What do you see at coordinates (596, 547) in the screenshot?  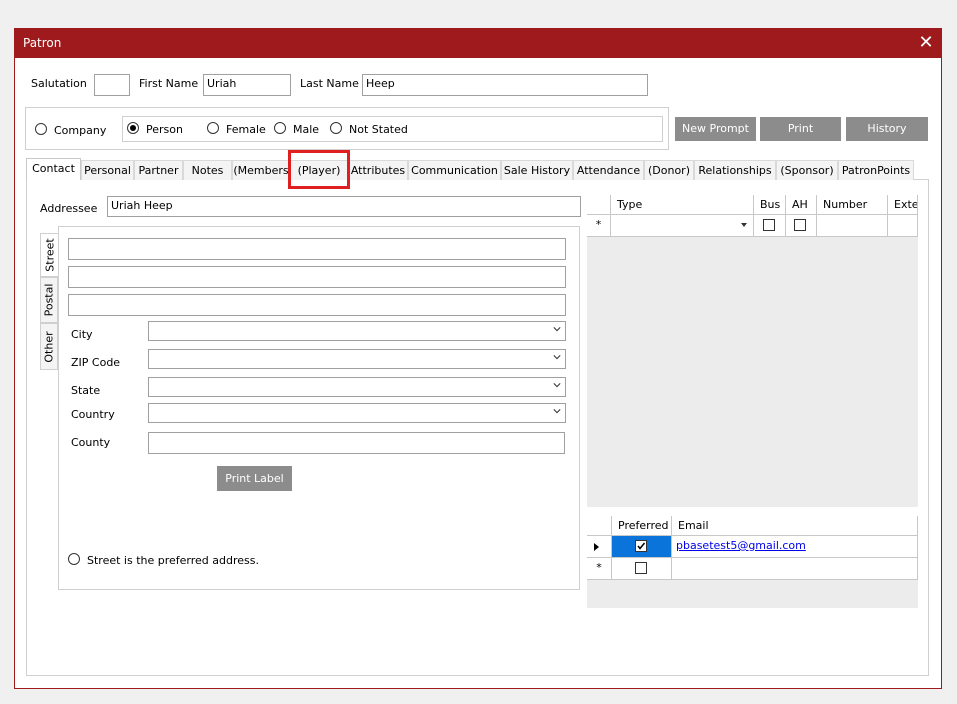 I see `row-pointer-icon` at bounding box center [596, 547].